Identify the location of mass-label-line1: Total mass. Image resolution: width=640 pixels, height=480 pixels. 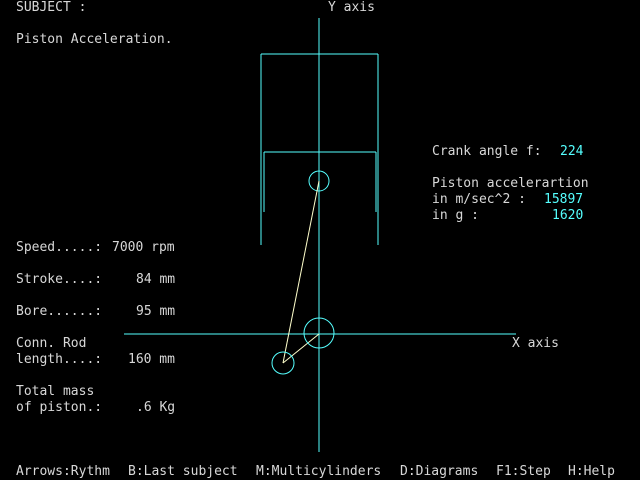
(55, 391).